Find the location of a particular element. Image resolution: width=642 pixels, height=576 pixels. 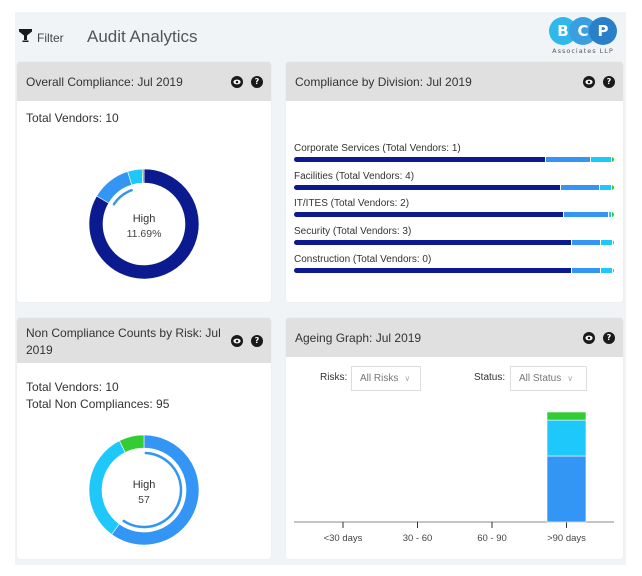

panel-header: Overall Compliance: Jul 2019 ? is located at coordinates (144, 81).